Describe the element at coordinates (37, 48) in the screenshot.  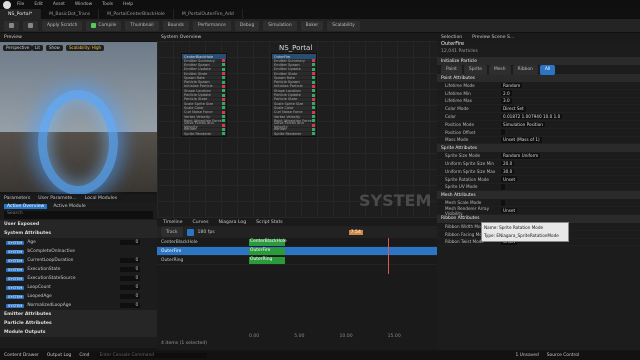
I see `lit-button: Lit` at that location.